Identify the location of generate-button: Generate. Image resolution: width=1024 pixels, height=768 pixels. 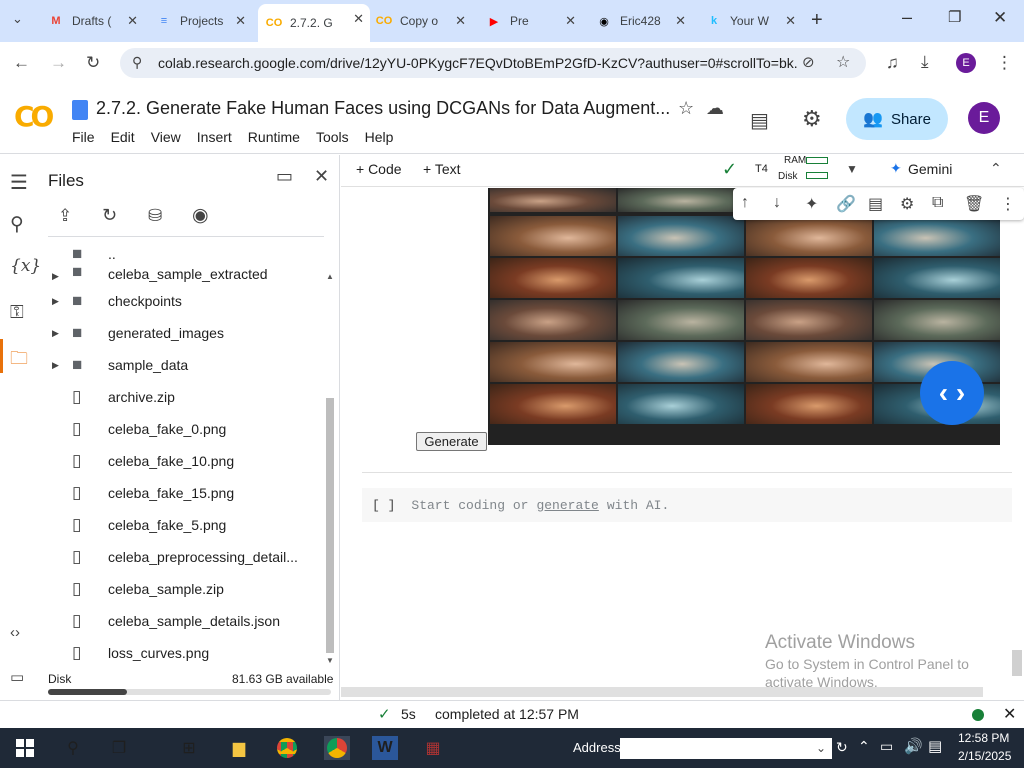
(451, 441).